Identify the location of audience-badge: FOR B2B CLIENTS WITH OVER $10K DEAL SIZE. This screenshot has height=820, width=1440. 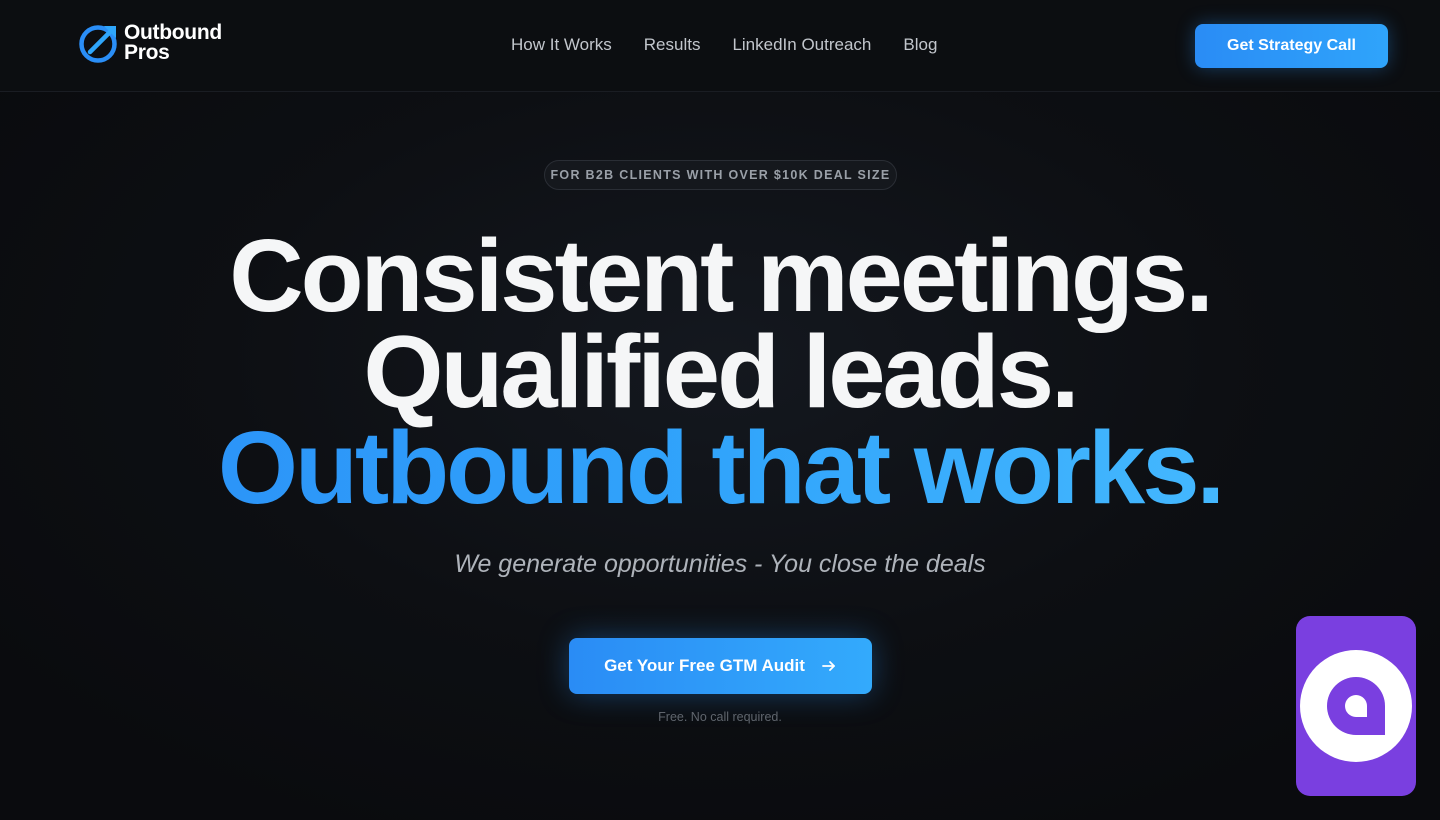
(720, 175).